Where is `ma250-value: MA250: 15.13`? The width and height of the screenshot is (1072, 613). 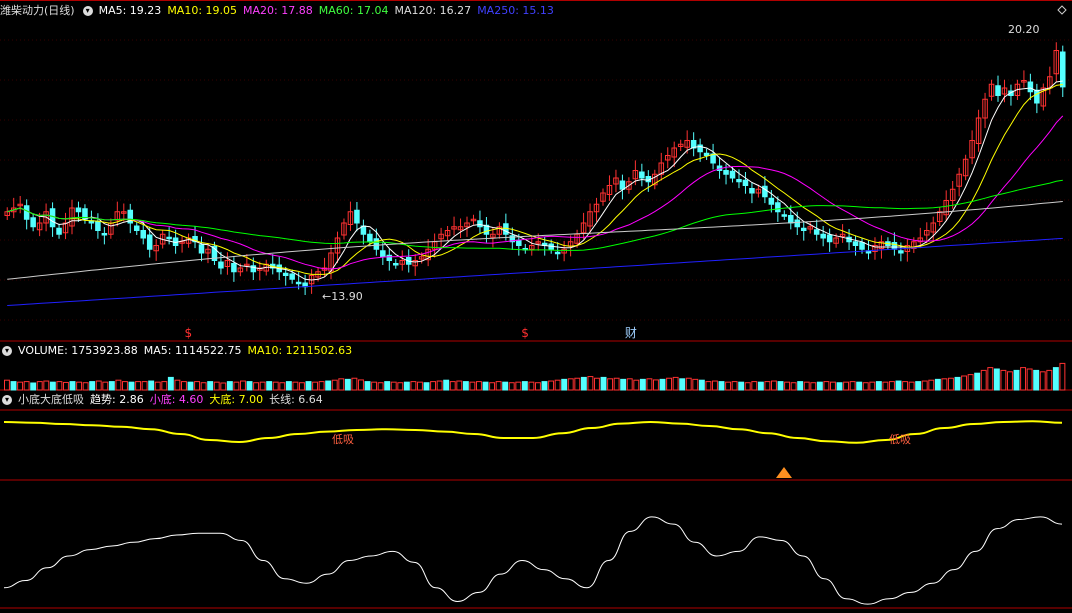 ma250-value: MA250: 15.13 is located at coordinates (515, 10).